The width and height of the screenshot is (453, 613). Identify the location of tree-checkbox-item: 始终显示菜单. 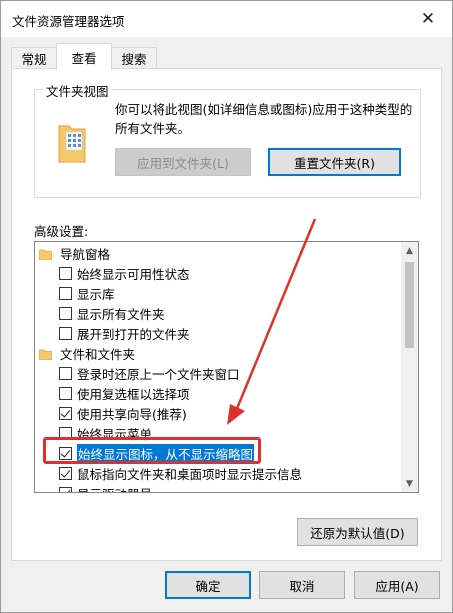
(217, 433).